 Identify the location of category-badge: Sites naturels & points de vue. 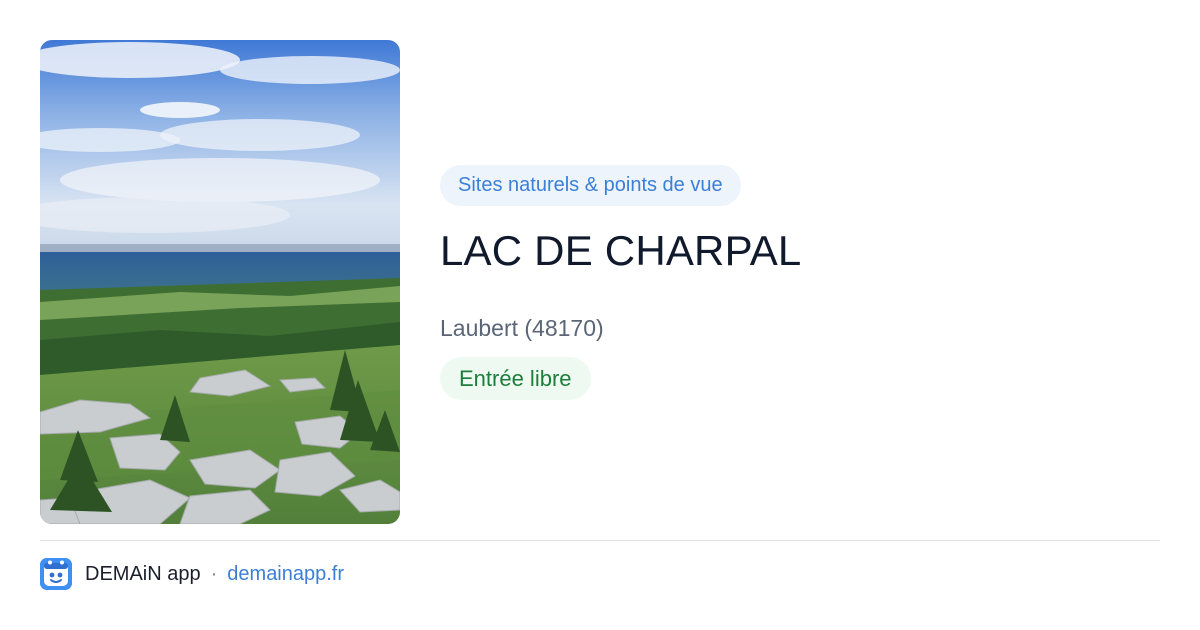
(590, 185).